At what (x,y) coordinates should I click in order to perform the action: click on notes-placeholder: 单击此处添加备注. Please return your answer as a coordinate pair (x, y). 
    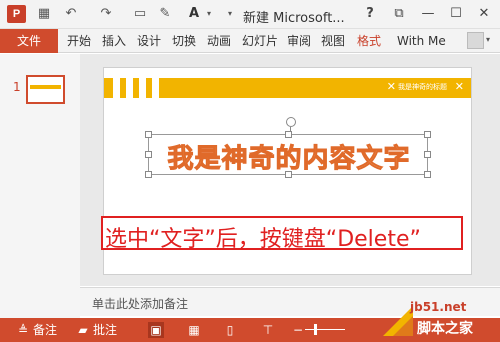
    Looking at the image, I should click on (140, 303).